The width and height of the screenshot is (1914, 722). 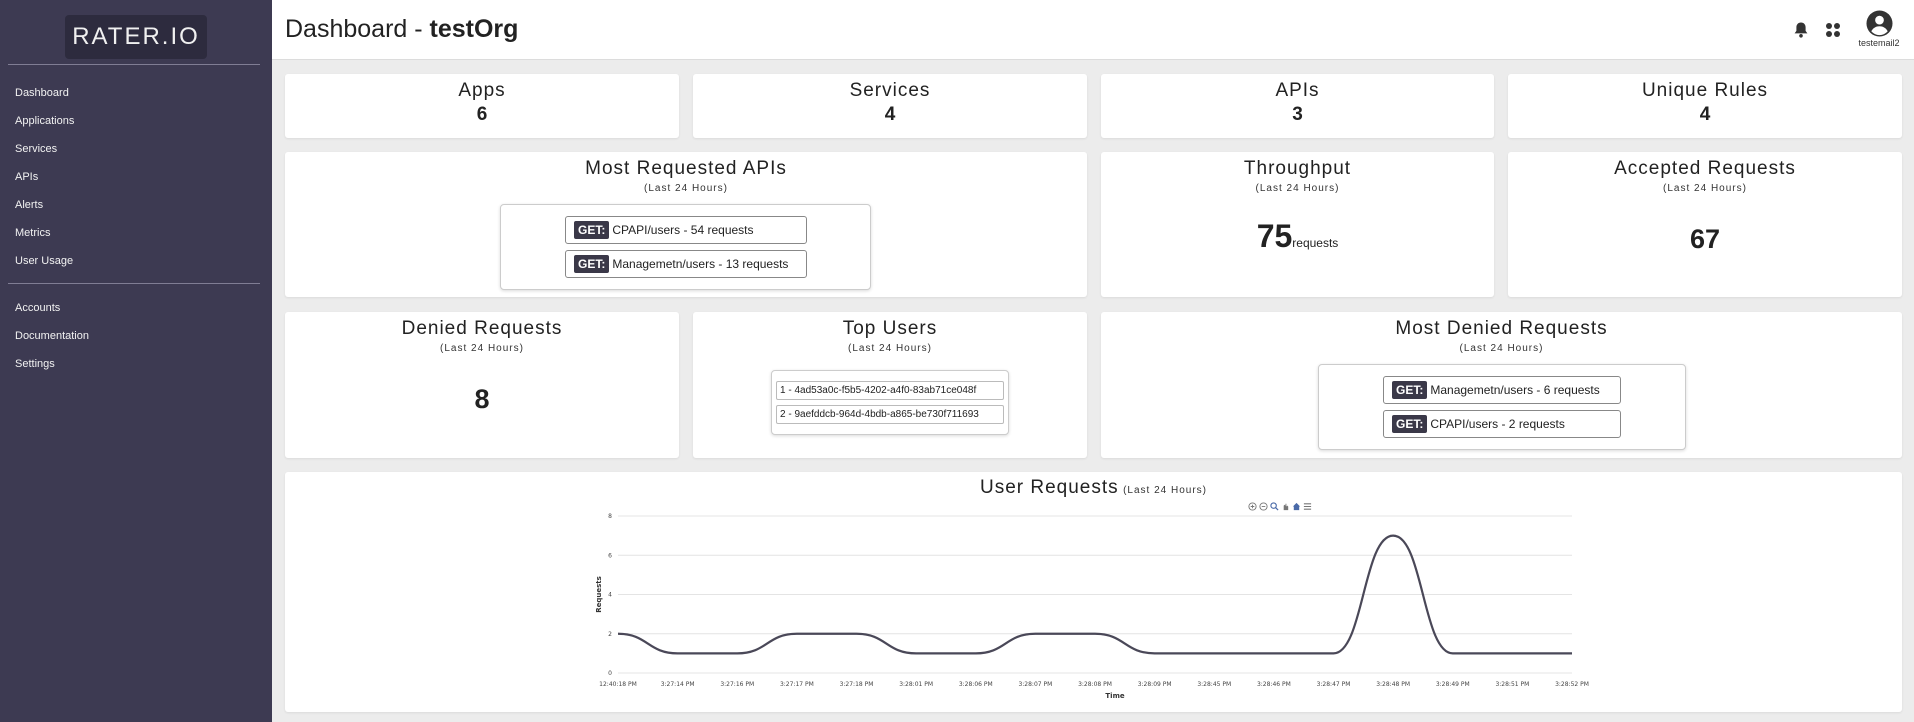 I want to click on selection-zoom-icon, so click(x=1274, y=506).